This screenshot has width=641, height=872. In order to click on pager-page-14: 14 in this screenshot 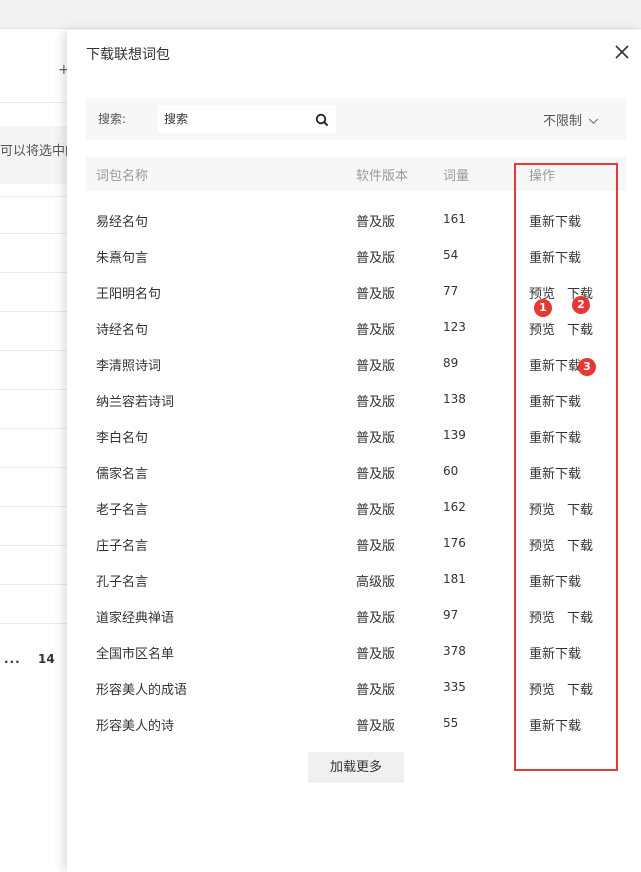, I will do `click(46, 659)`.